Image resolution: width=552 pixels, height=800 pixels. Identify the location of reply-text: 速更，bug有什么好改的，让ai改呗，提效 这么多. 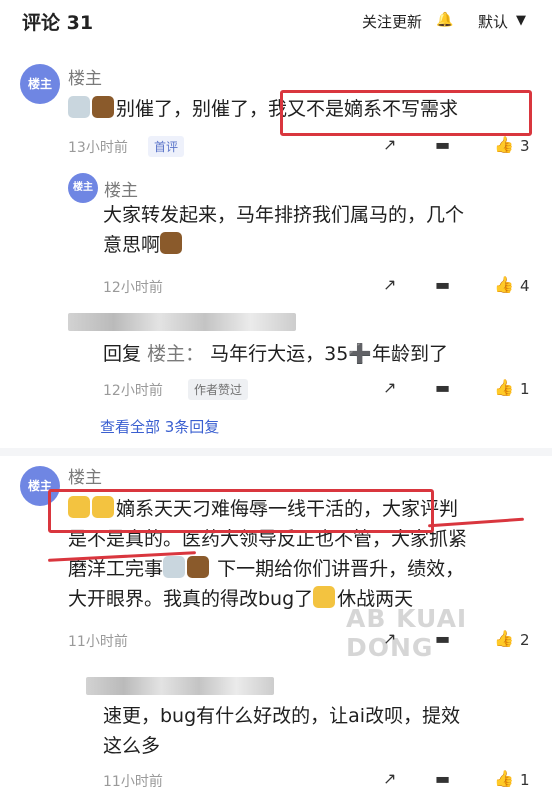
(282, 731).